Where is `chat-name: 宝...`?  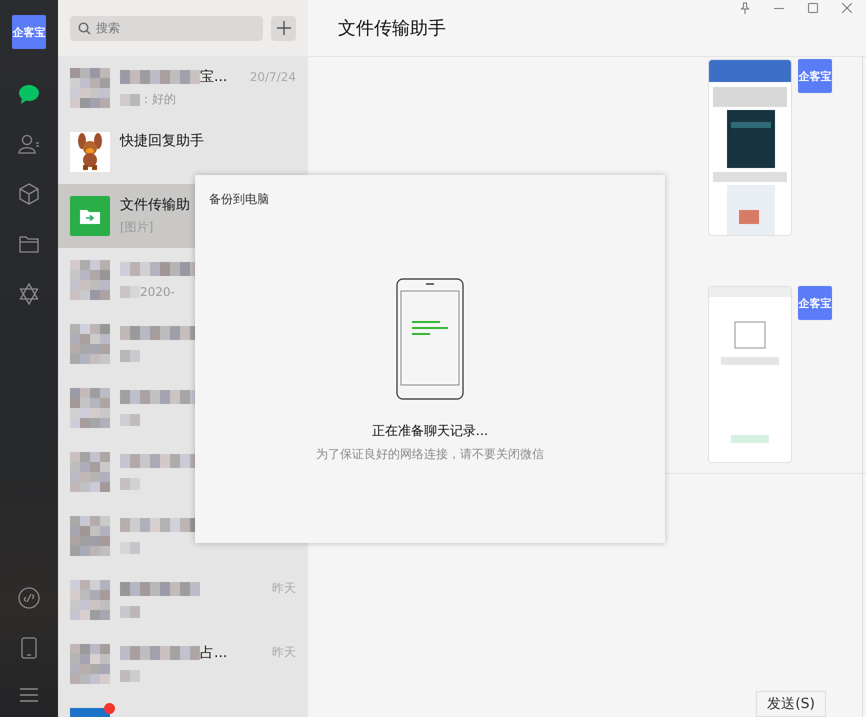 chat-name: 宝... is located at coordinates (214, 77).